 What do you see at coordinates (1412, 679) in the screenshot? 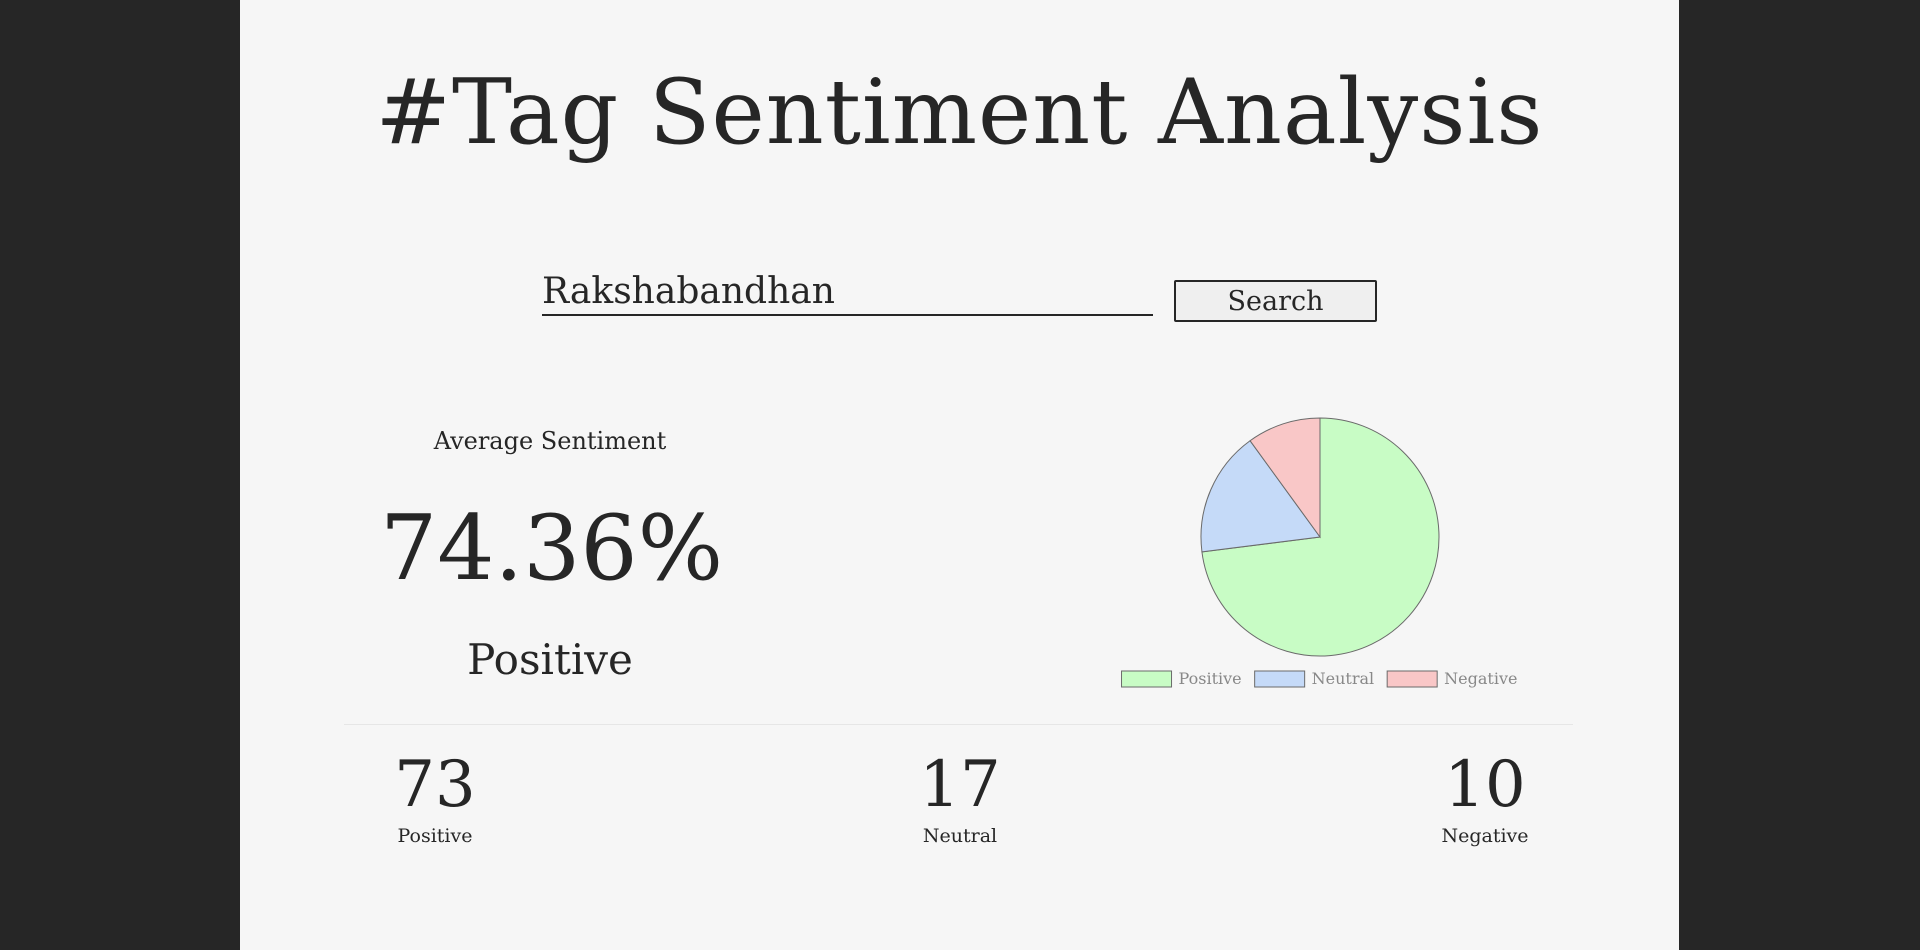
I see `legend-swatch-negative` at bounding box center [1412, 679].